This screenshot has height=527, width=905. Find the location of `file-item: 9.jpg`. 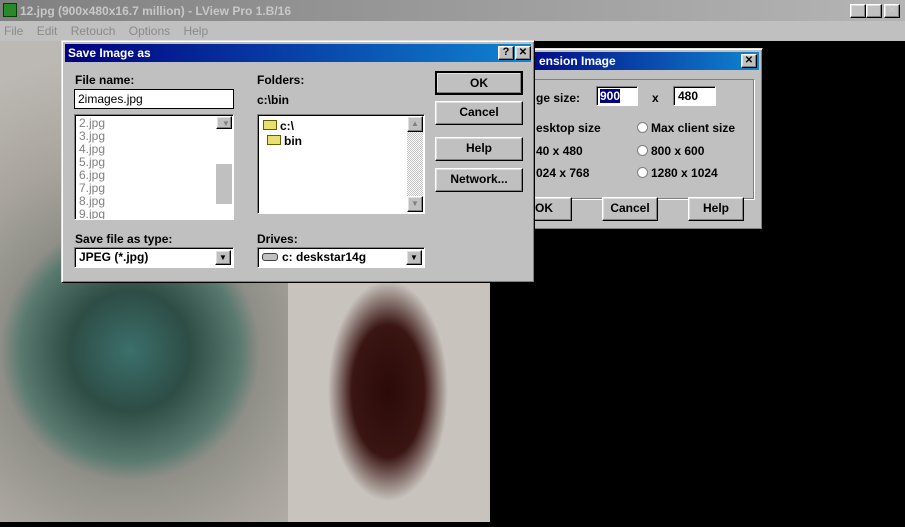

file-item: 9.jpg is located at coordinates (154, 214).